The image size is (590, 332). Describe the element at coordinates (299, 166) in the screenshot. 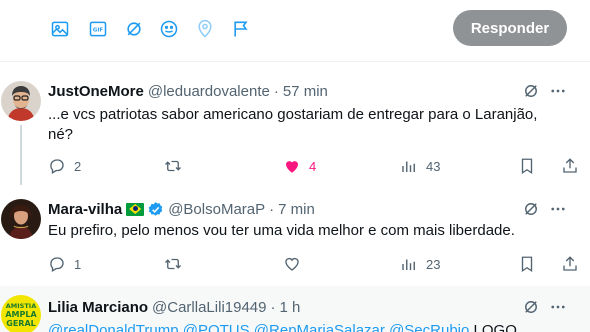

I see `like-action: 4` at that location.